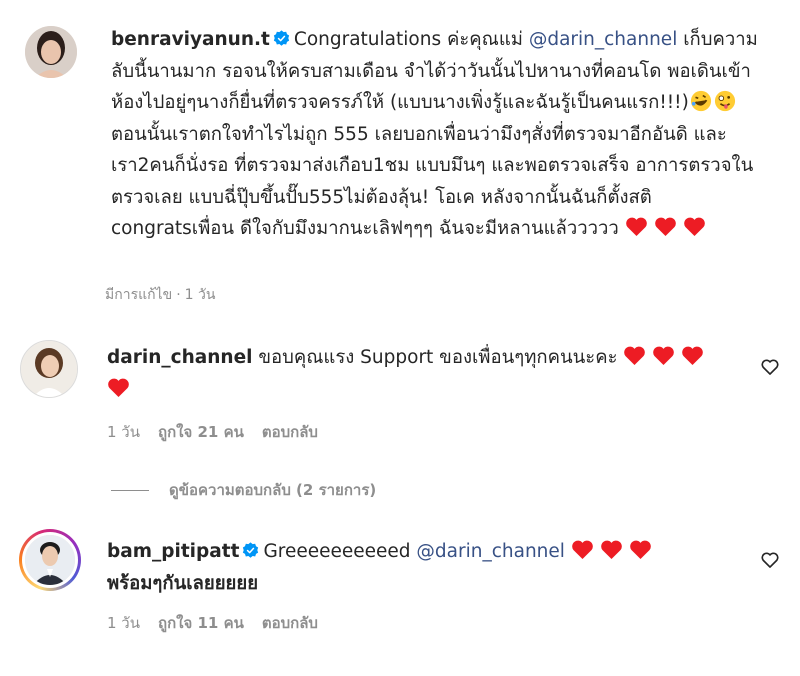 Image resolution: width=800 pixels, height=676 pixels. I want to click on comment-1-username: benraviyanun.t, so click(190, 39).